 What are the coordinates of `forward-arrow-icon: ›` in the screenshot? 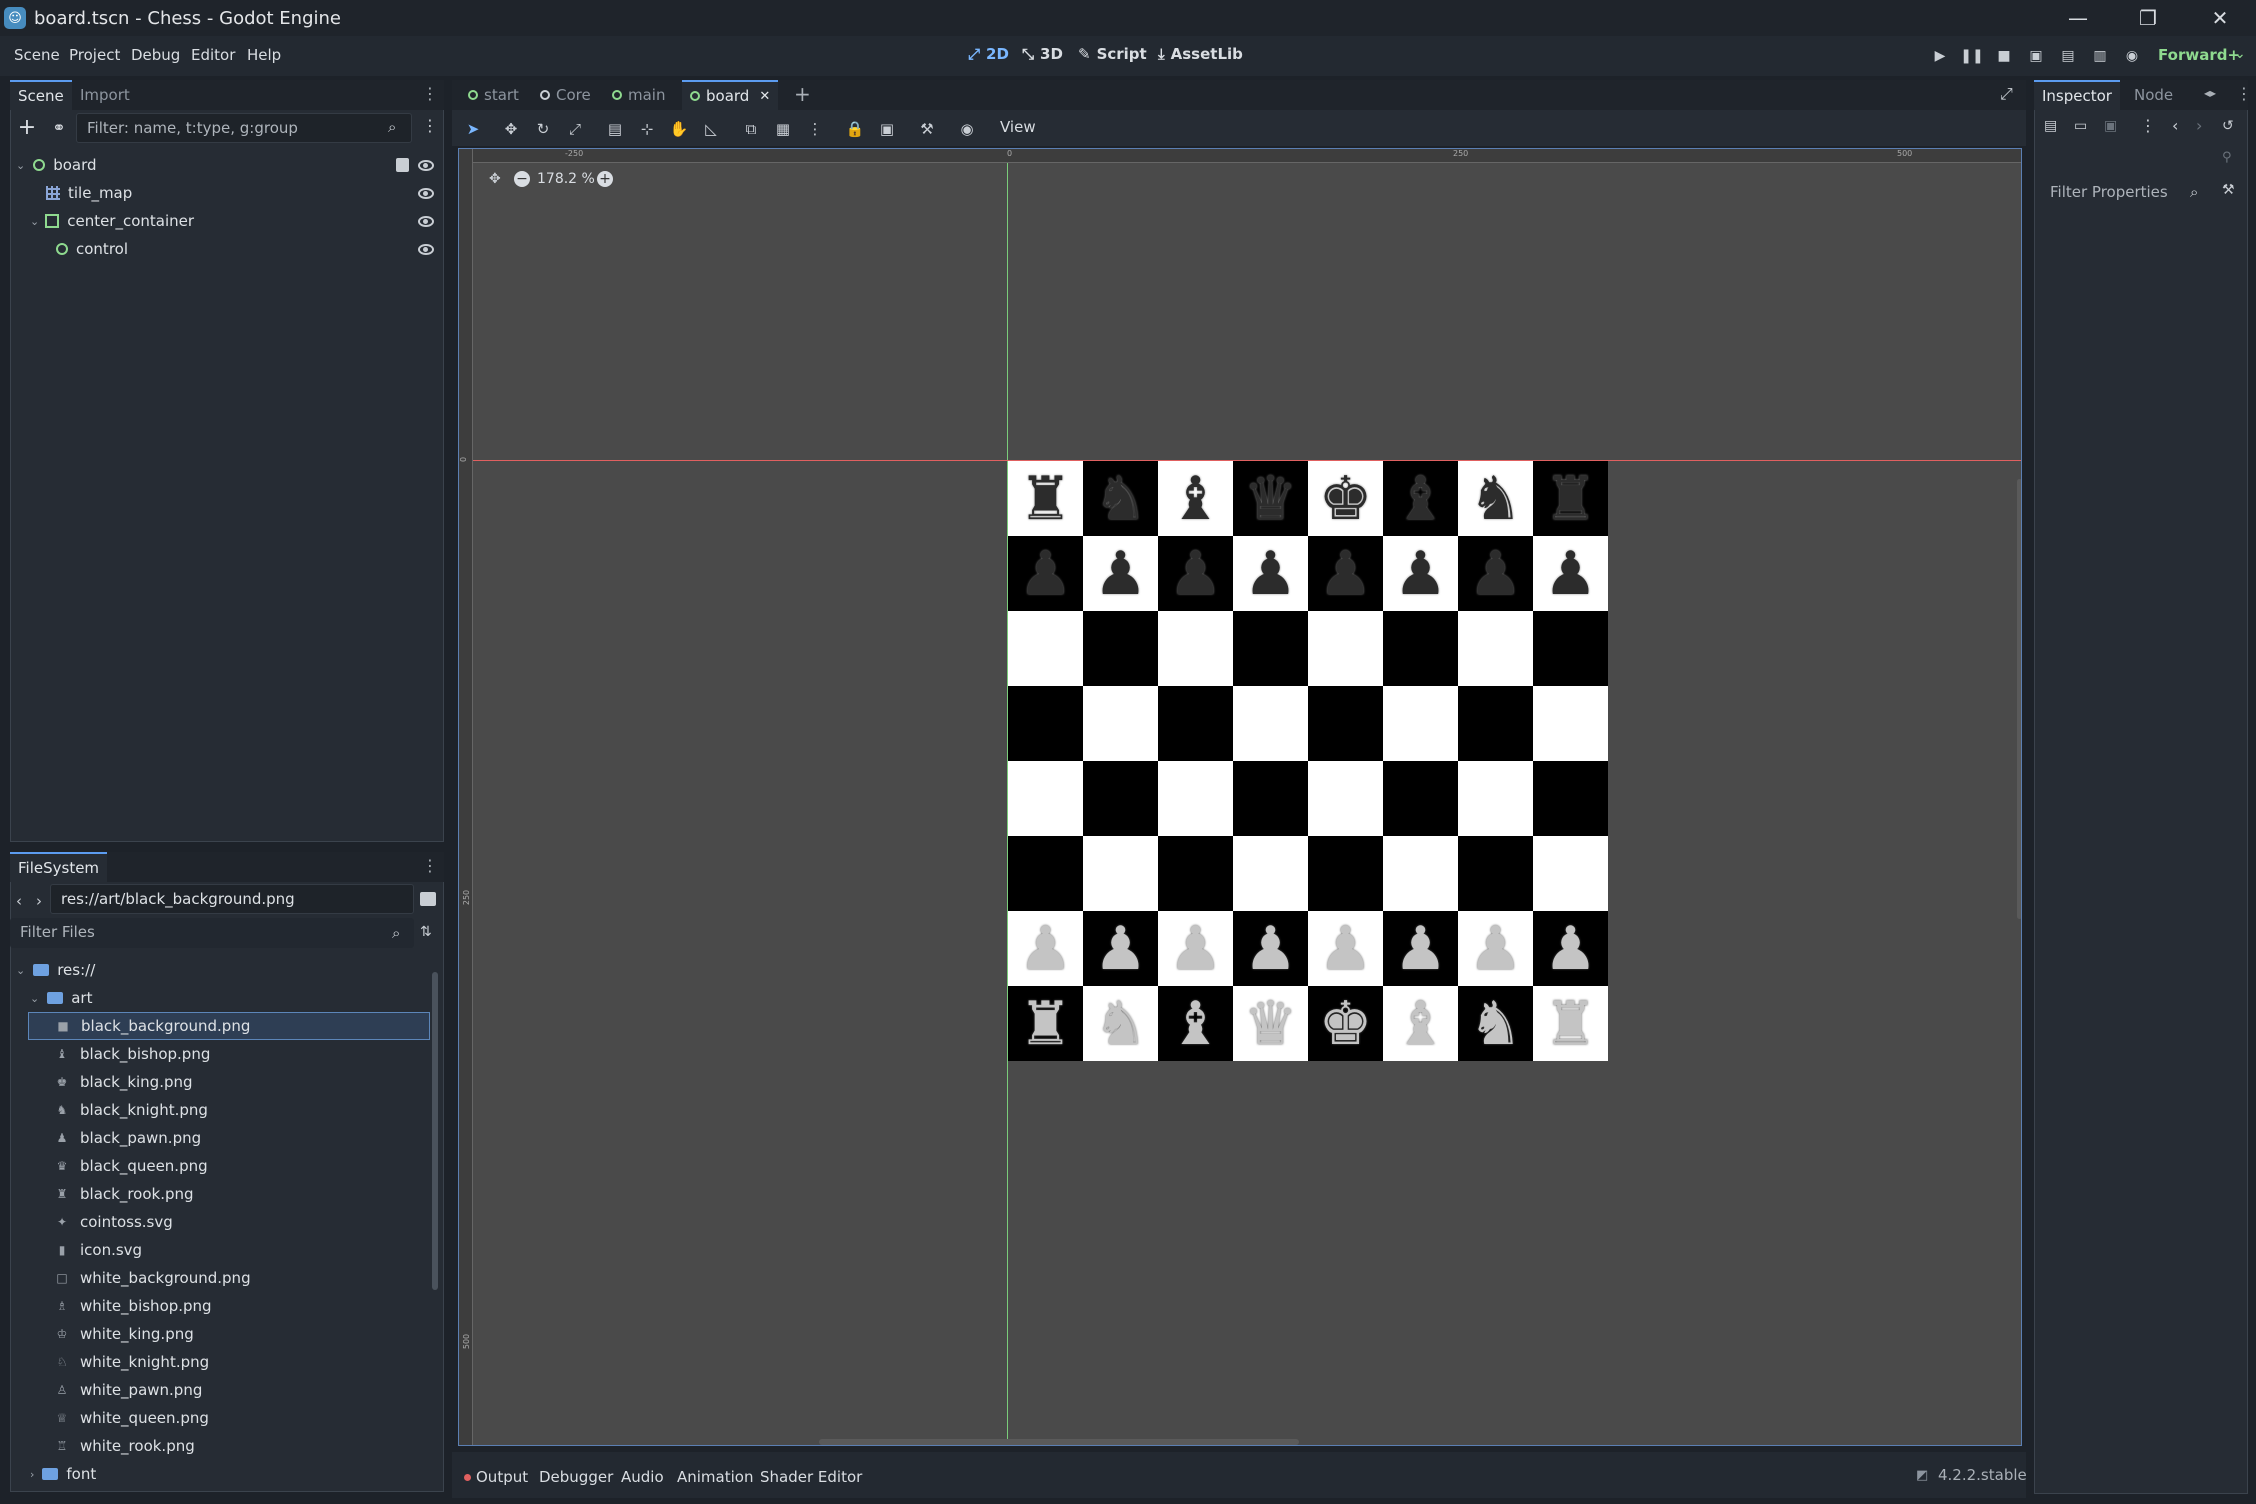 It's located at (39, 901).